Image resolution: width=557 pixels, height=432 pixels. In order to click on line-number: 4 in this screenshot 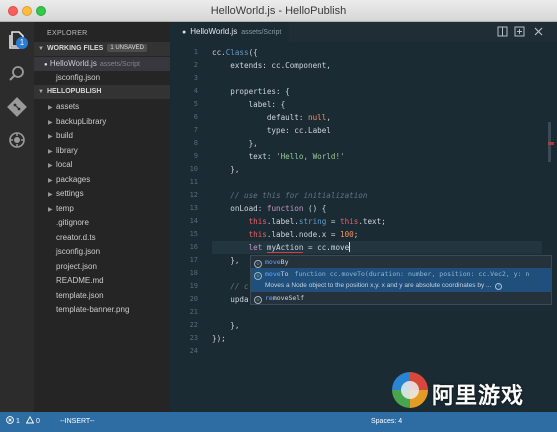, I will do `click(195, 91)`.